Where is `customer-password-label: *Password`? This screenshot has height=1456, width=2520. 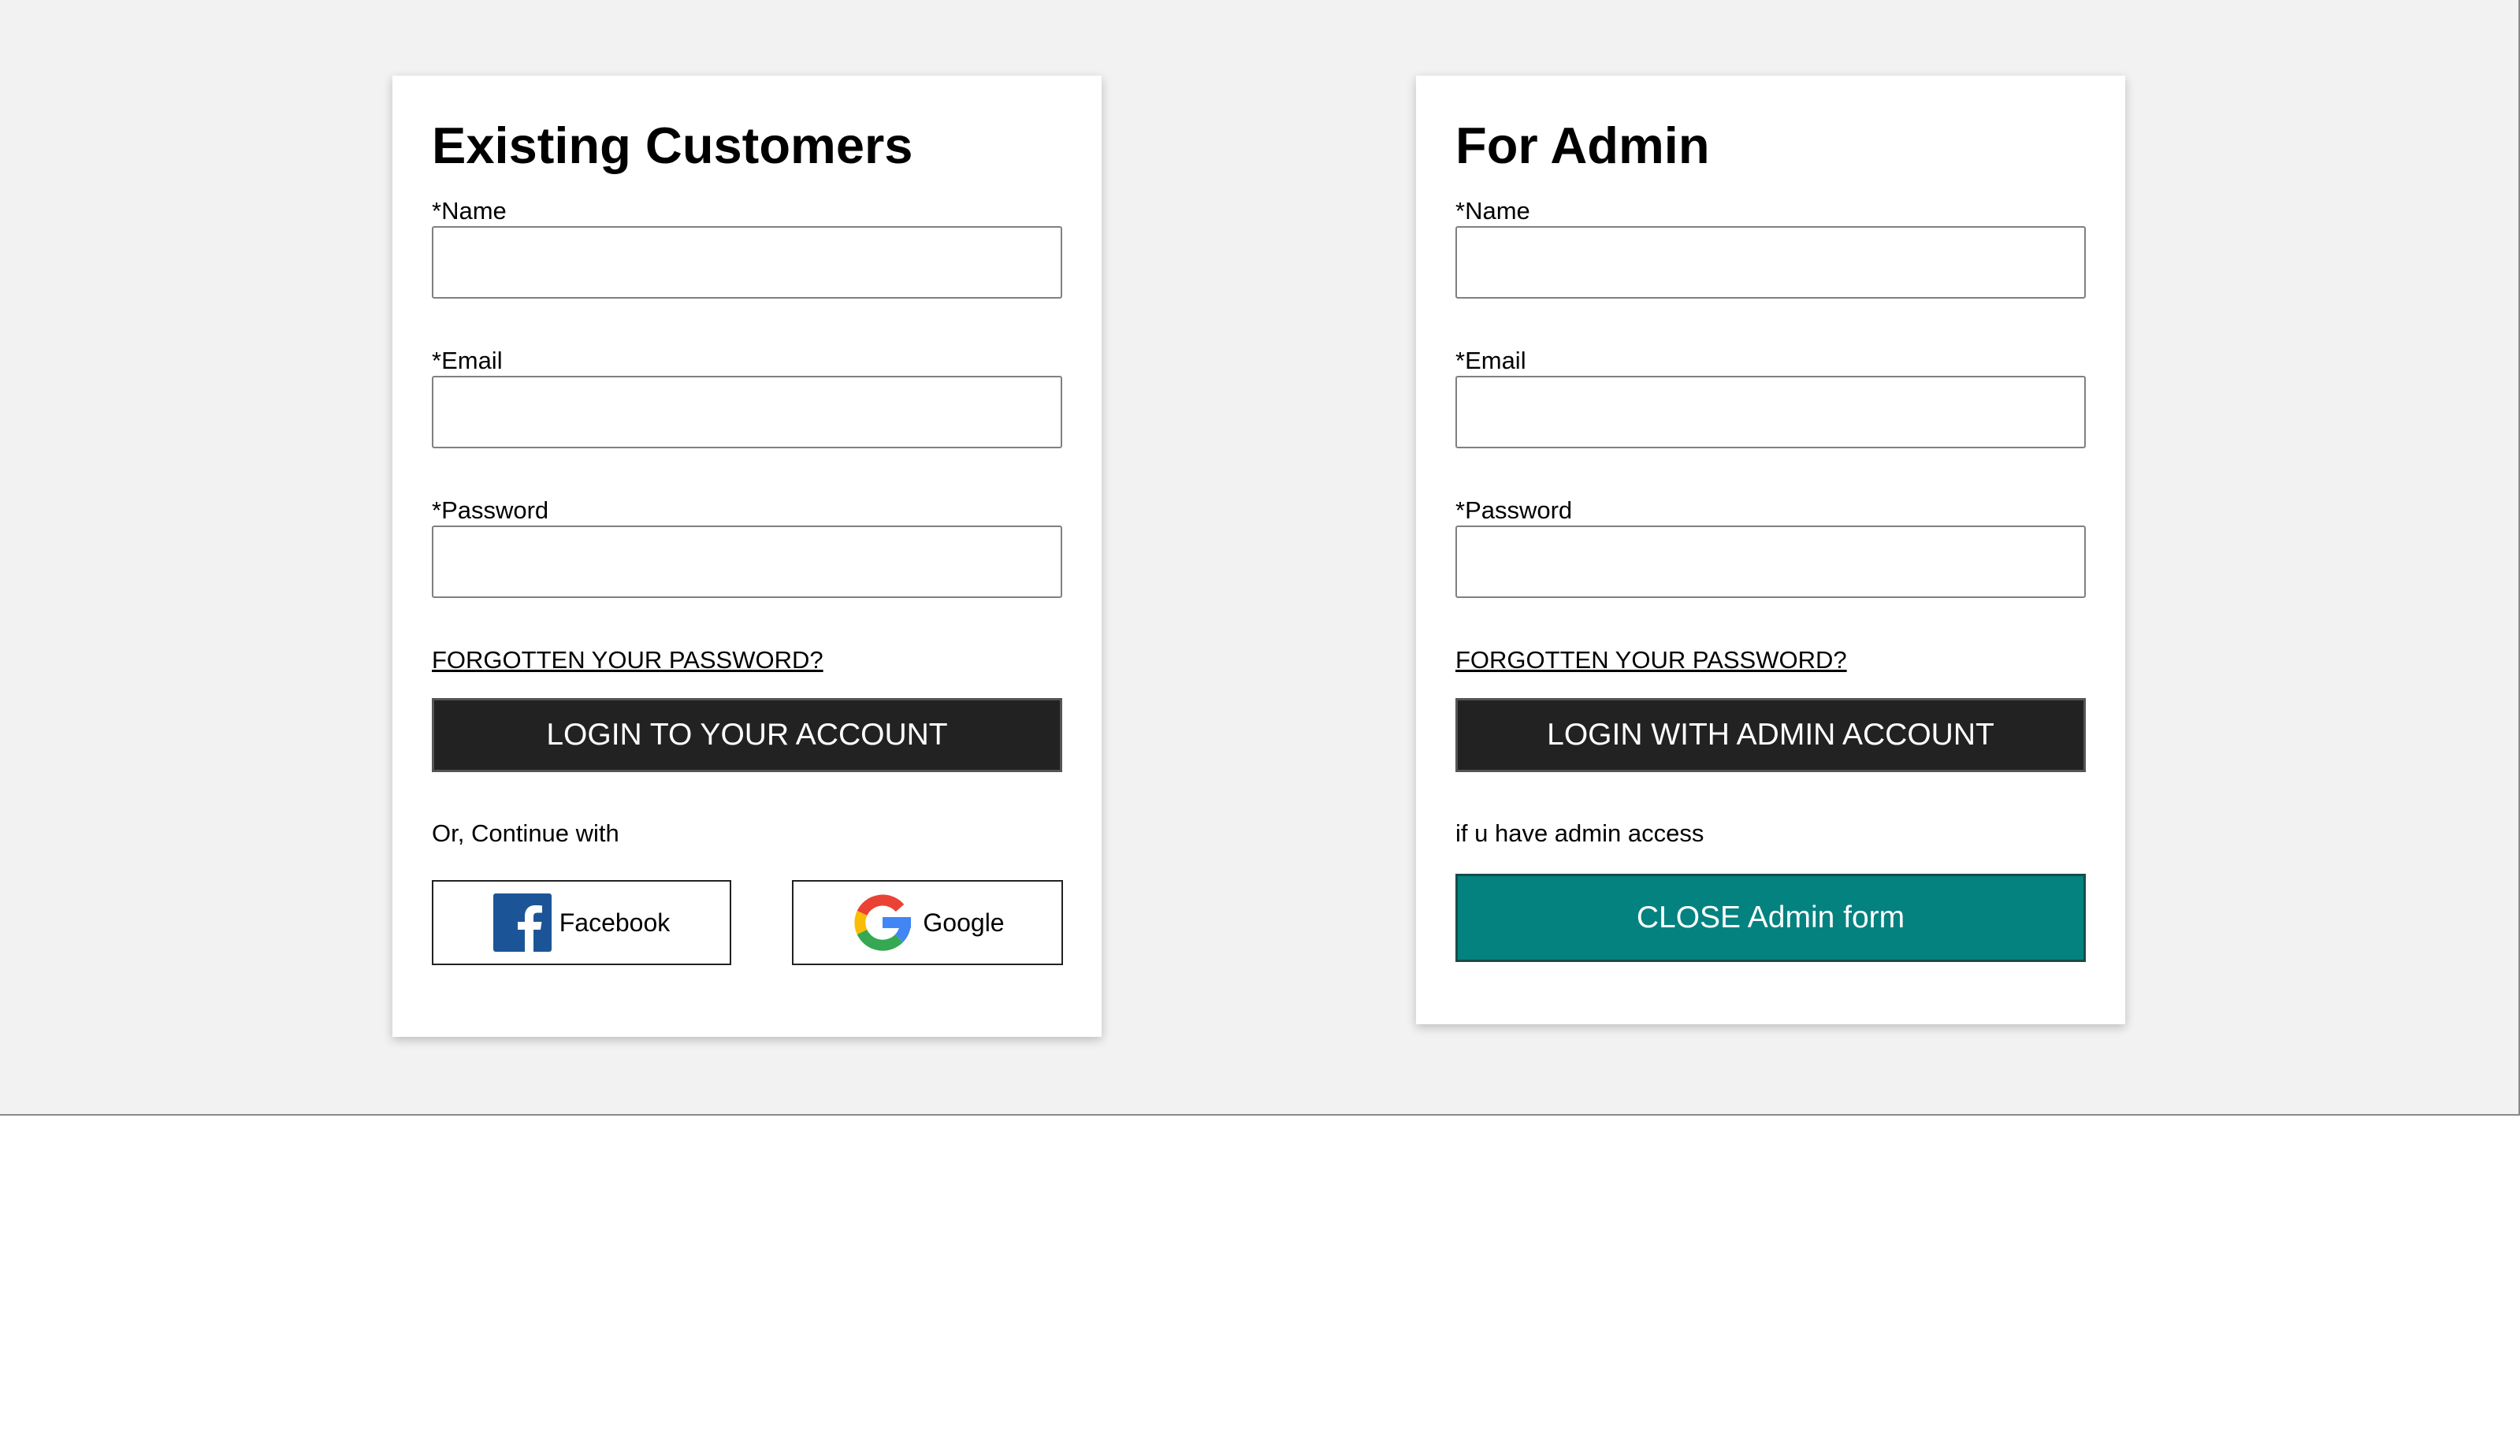 customer-password-label: *Password is located at coordinates (490, 510).